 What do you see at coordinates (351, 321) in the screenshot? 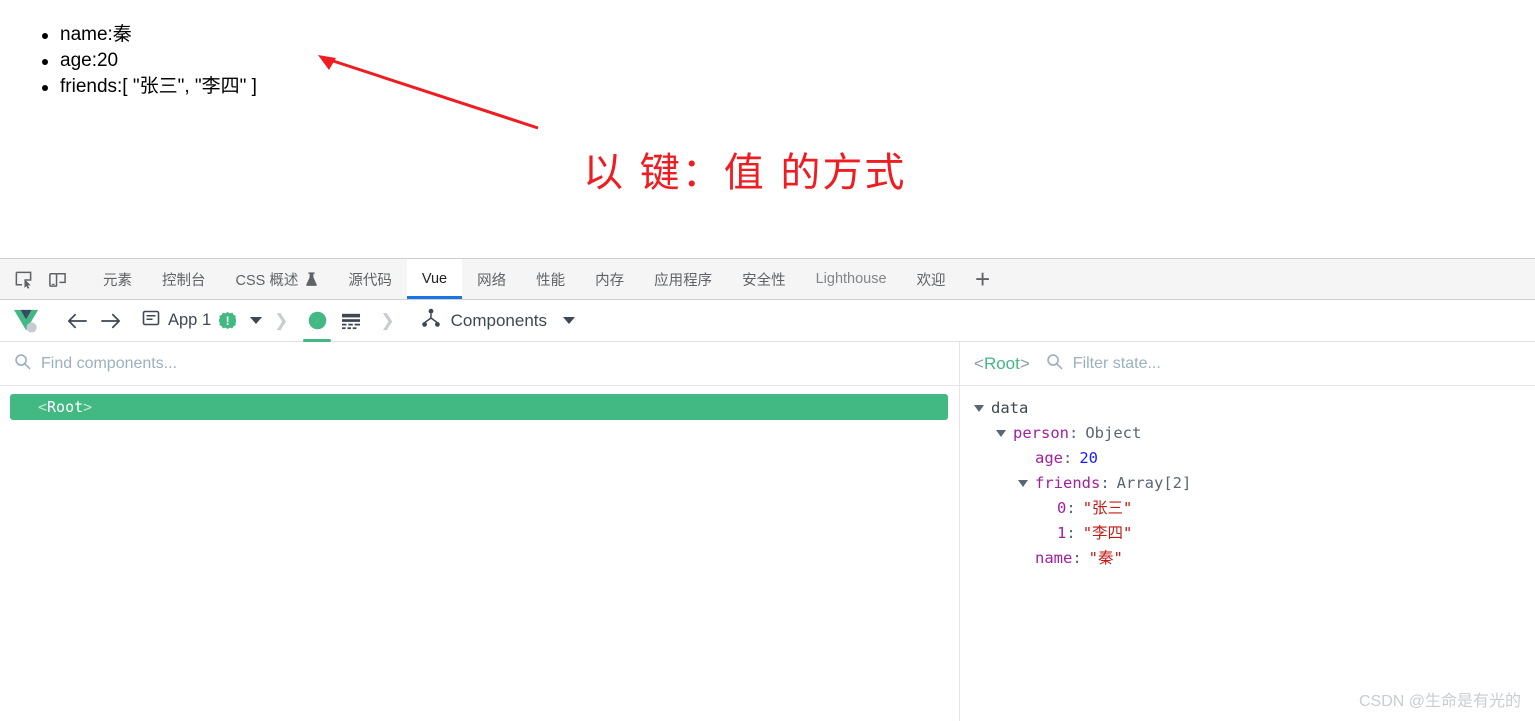
I see `timeline-grid-icon` at bounding box center [351, 321].